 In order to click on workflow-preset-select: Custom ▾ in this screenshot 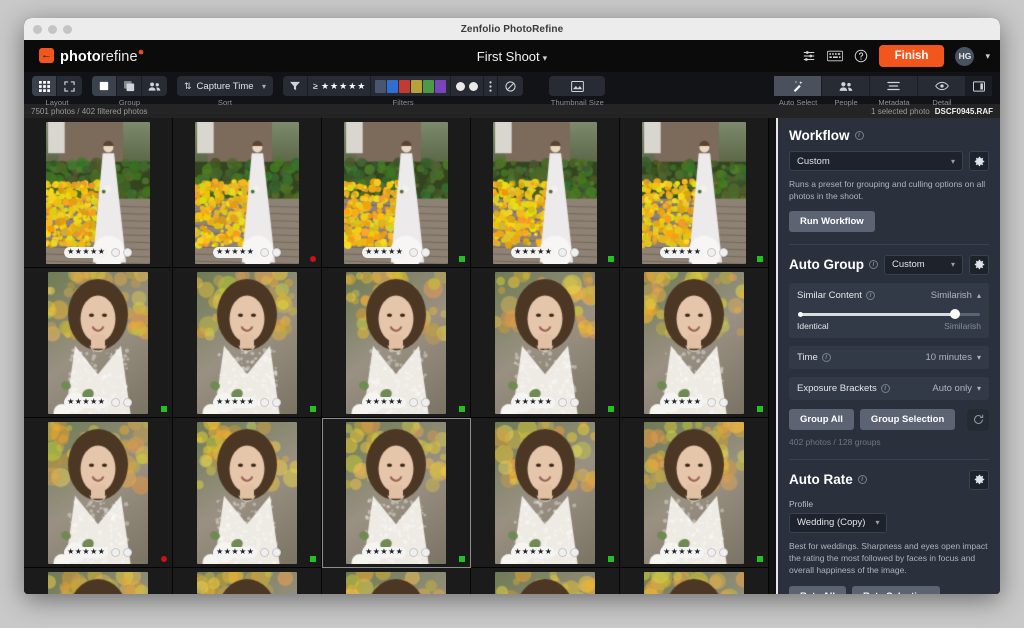, I will do `click(876, 161)`.